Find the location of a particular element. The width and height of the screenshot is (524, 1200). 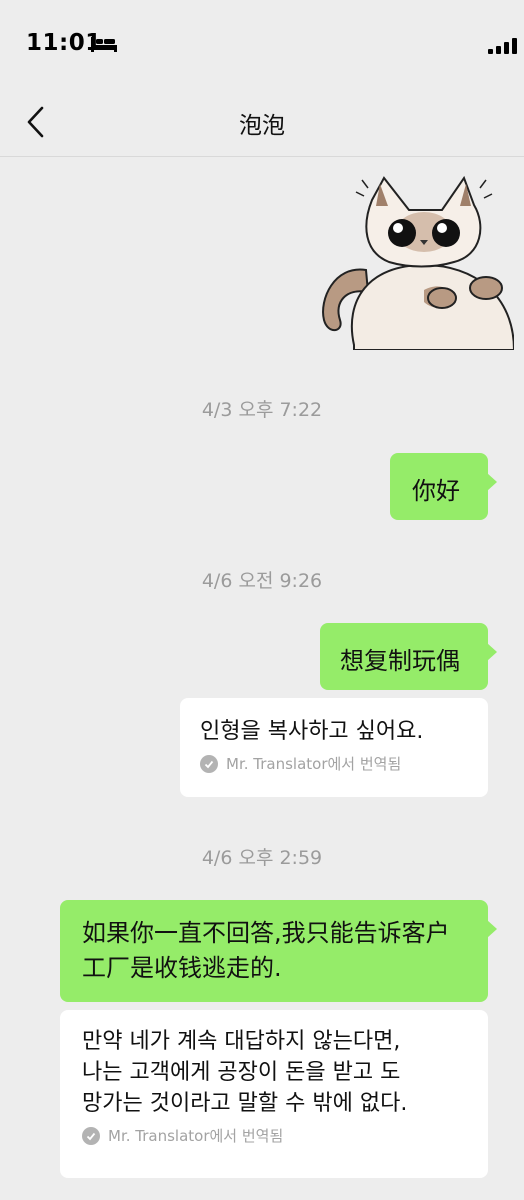

chat-title: 泡泡 is located at coordinates (262, 126).